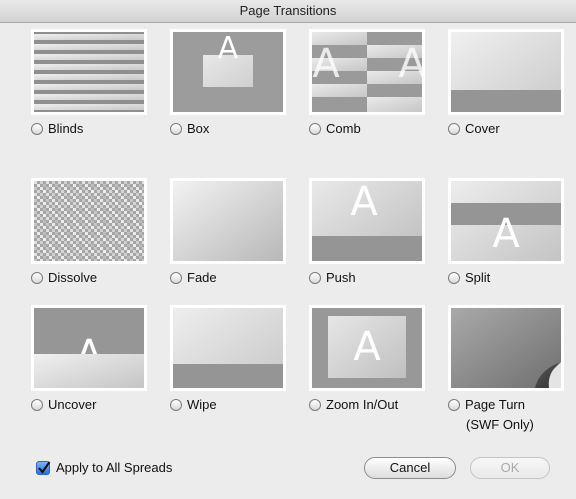 This screenshot has height=499, width=576. I want to click on dissolve-radio-option: Dissolve, so click(64, 277).